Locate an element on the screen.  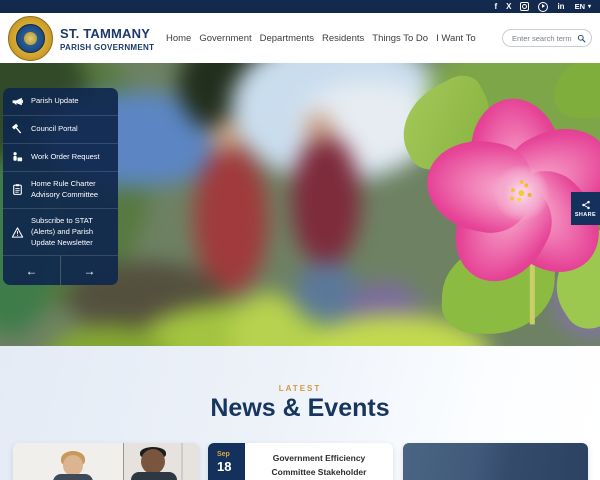
quicklink-work-order-request: Work Order Request is located at coordinates (60, 158).